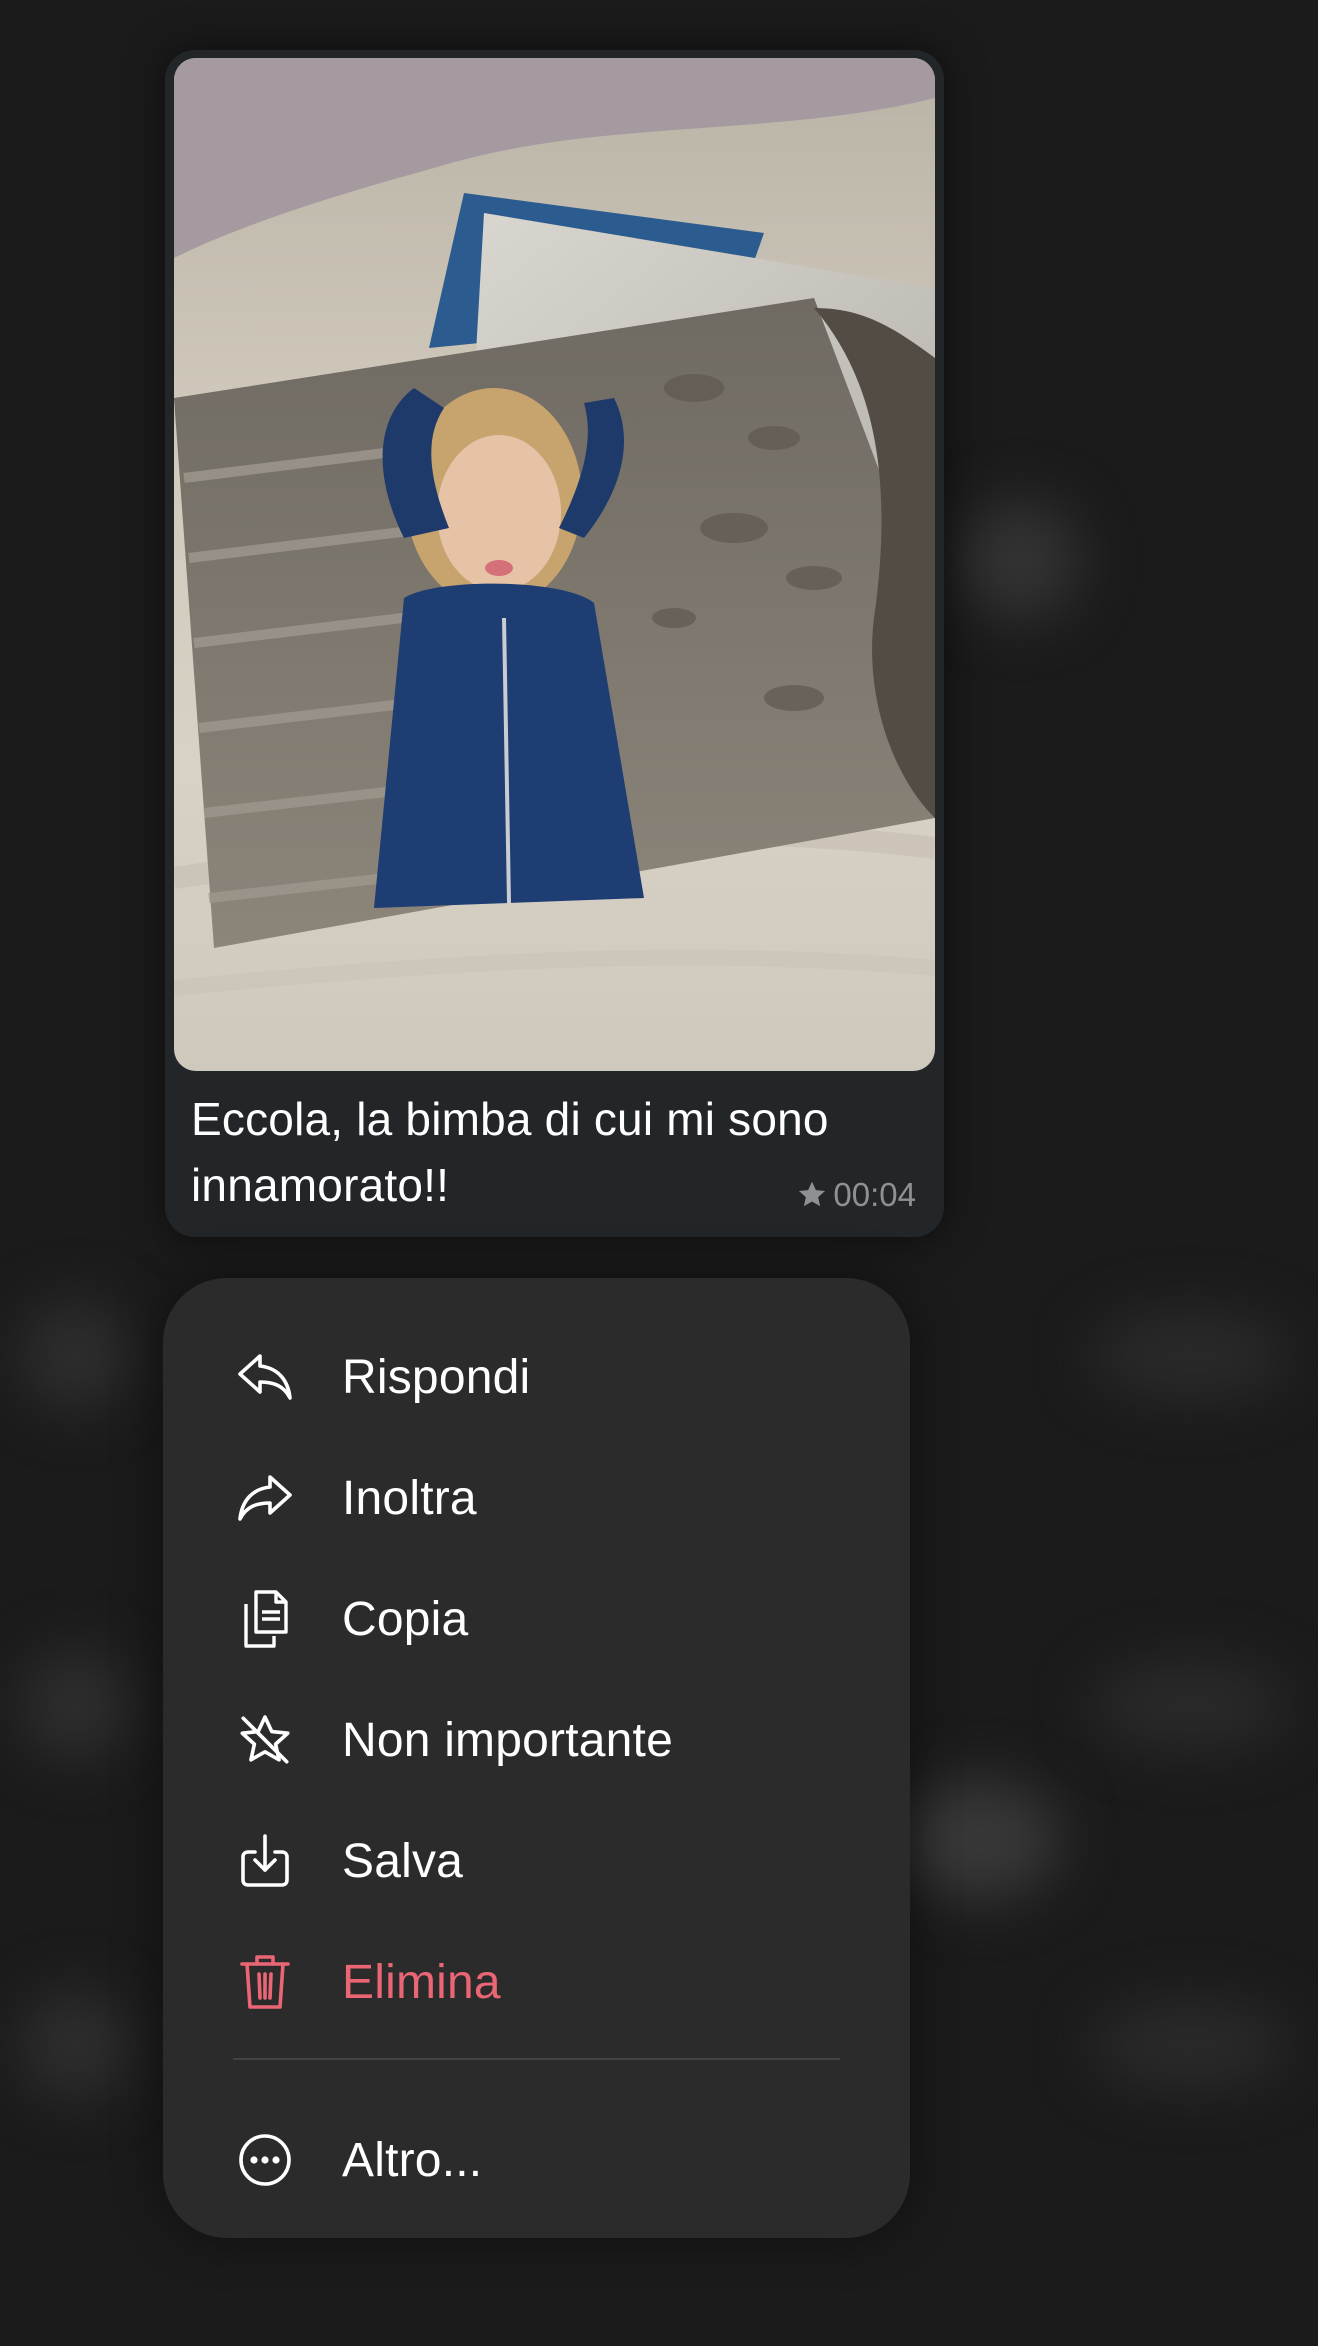 This screenshot has width=1318, height=2346. Describe the element at coordinates (812, 1195) in the screenshot. I see `star-icon` at that location.